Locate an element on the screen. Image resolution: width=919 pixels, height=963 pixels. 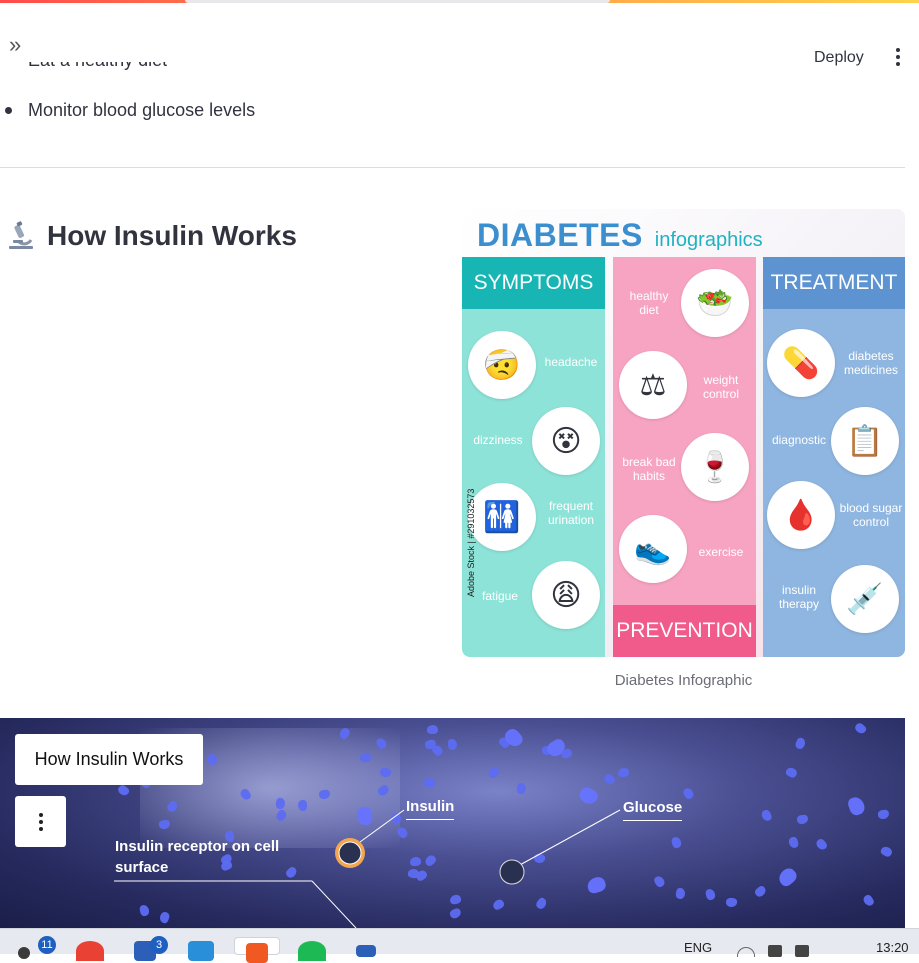
bad-habits-icon: 🍷 is located at coordinates (715, 467).